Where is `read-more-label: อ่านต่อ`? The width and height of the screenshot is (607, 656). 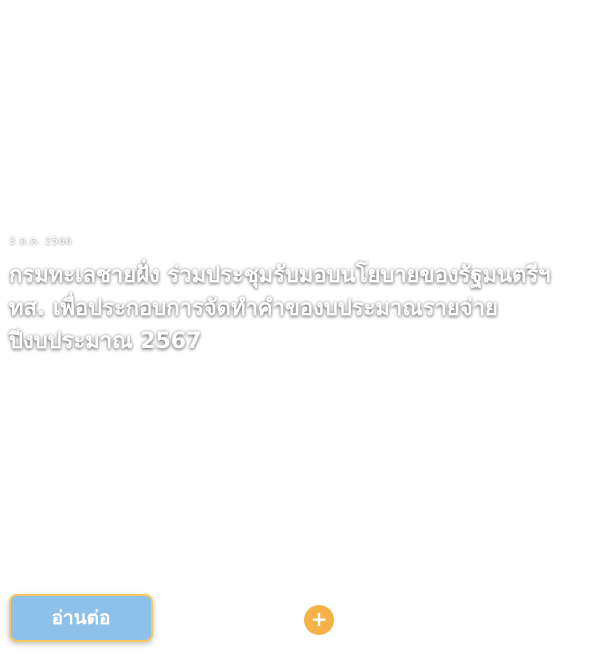
read-more-label: อ่านต่อ is located at coordinates (81, 618).